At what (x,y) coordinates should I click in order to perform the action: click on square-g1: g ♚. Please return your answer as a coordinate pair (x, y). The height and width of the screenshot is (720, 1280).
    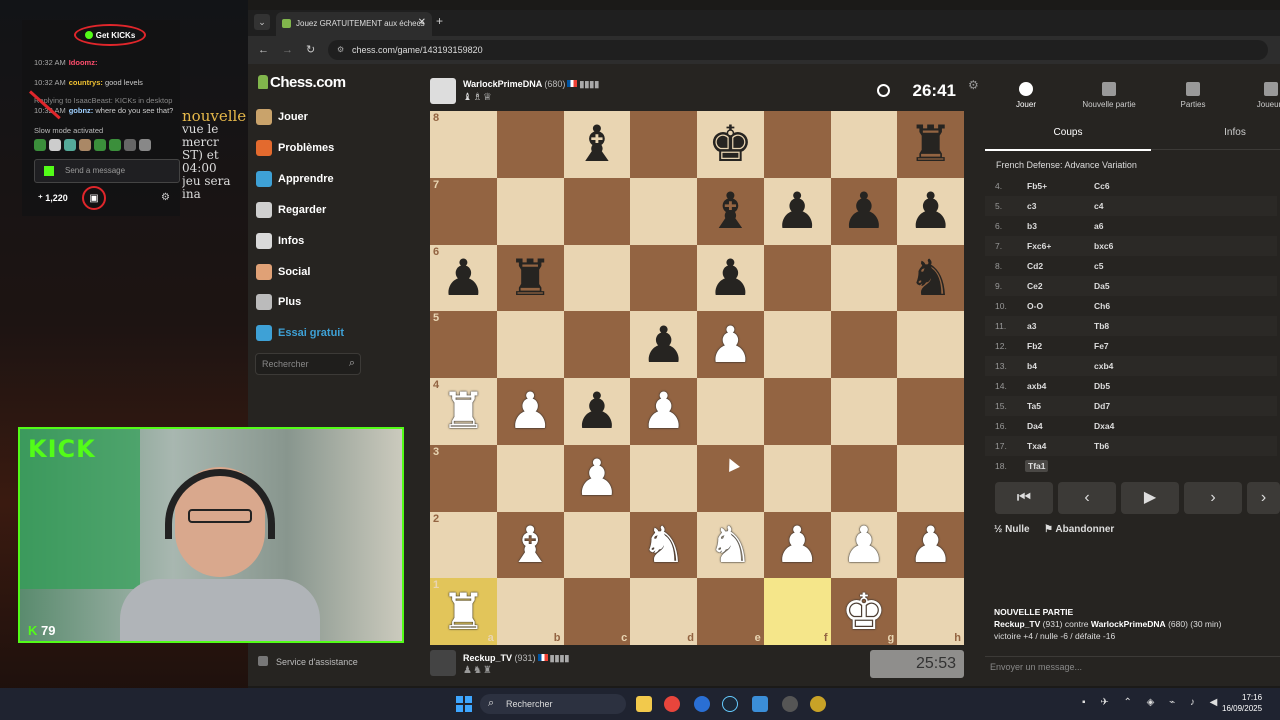
    Looking at the image, I should click on (864, 611).